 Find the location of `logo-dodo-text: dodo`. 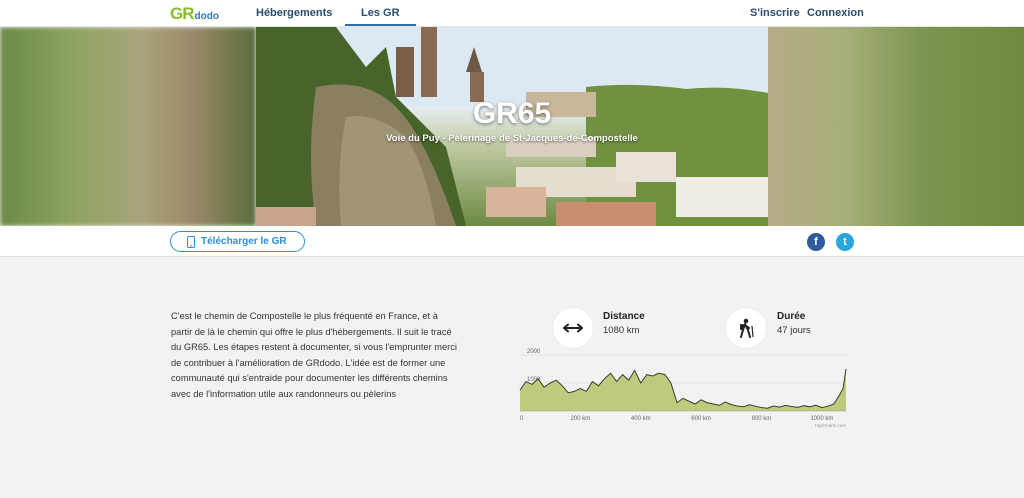

logo-dodo-text: dodo is located at coordinates (206, 16).